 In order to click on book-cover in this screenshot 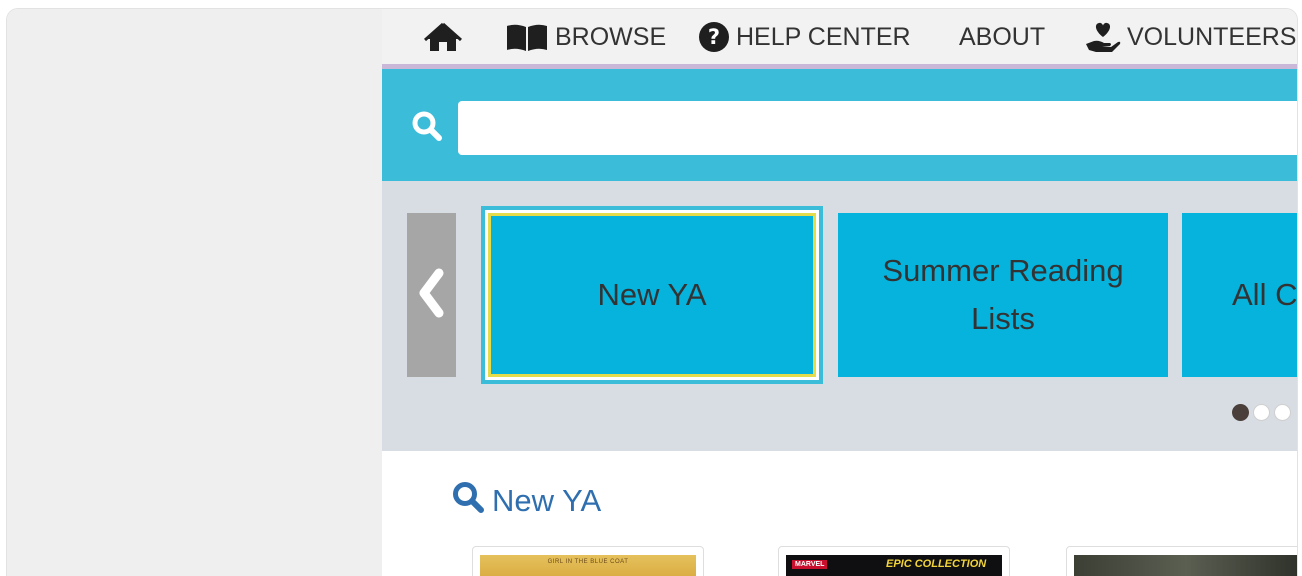, I will do `click(1185, 565)`.